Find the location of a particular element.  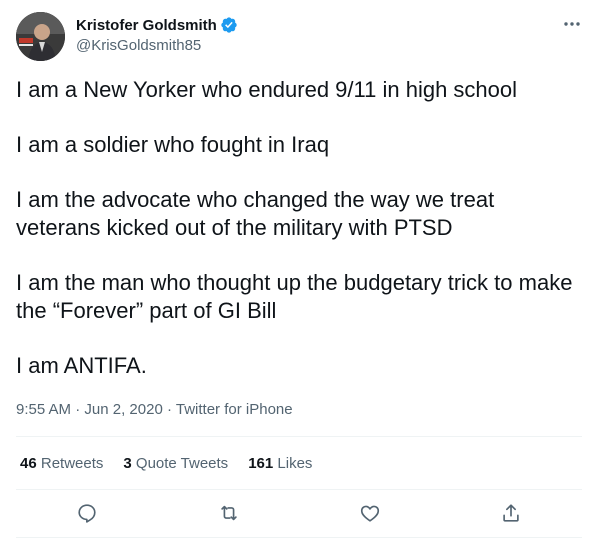

author-names: Kristofer Goldsmith @KrisGoldsmith85 is located at coordinates (157, 34).